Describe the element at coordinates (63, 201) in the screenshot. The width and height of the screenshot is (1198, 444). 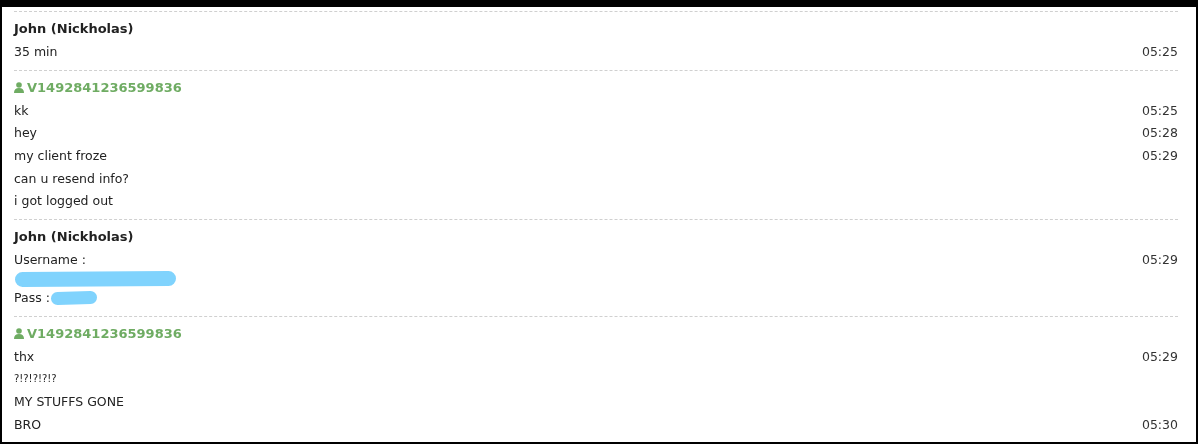
I see `message-text: i got logged out` at that location.